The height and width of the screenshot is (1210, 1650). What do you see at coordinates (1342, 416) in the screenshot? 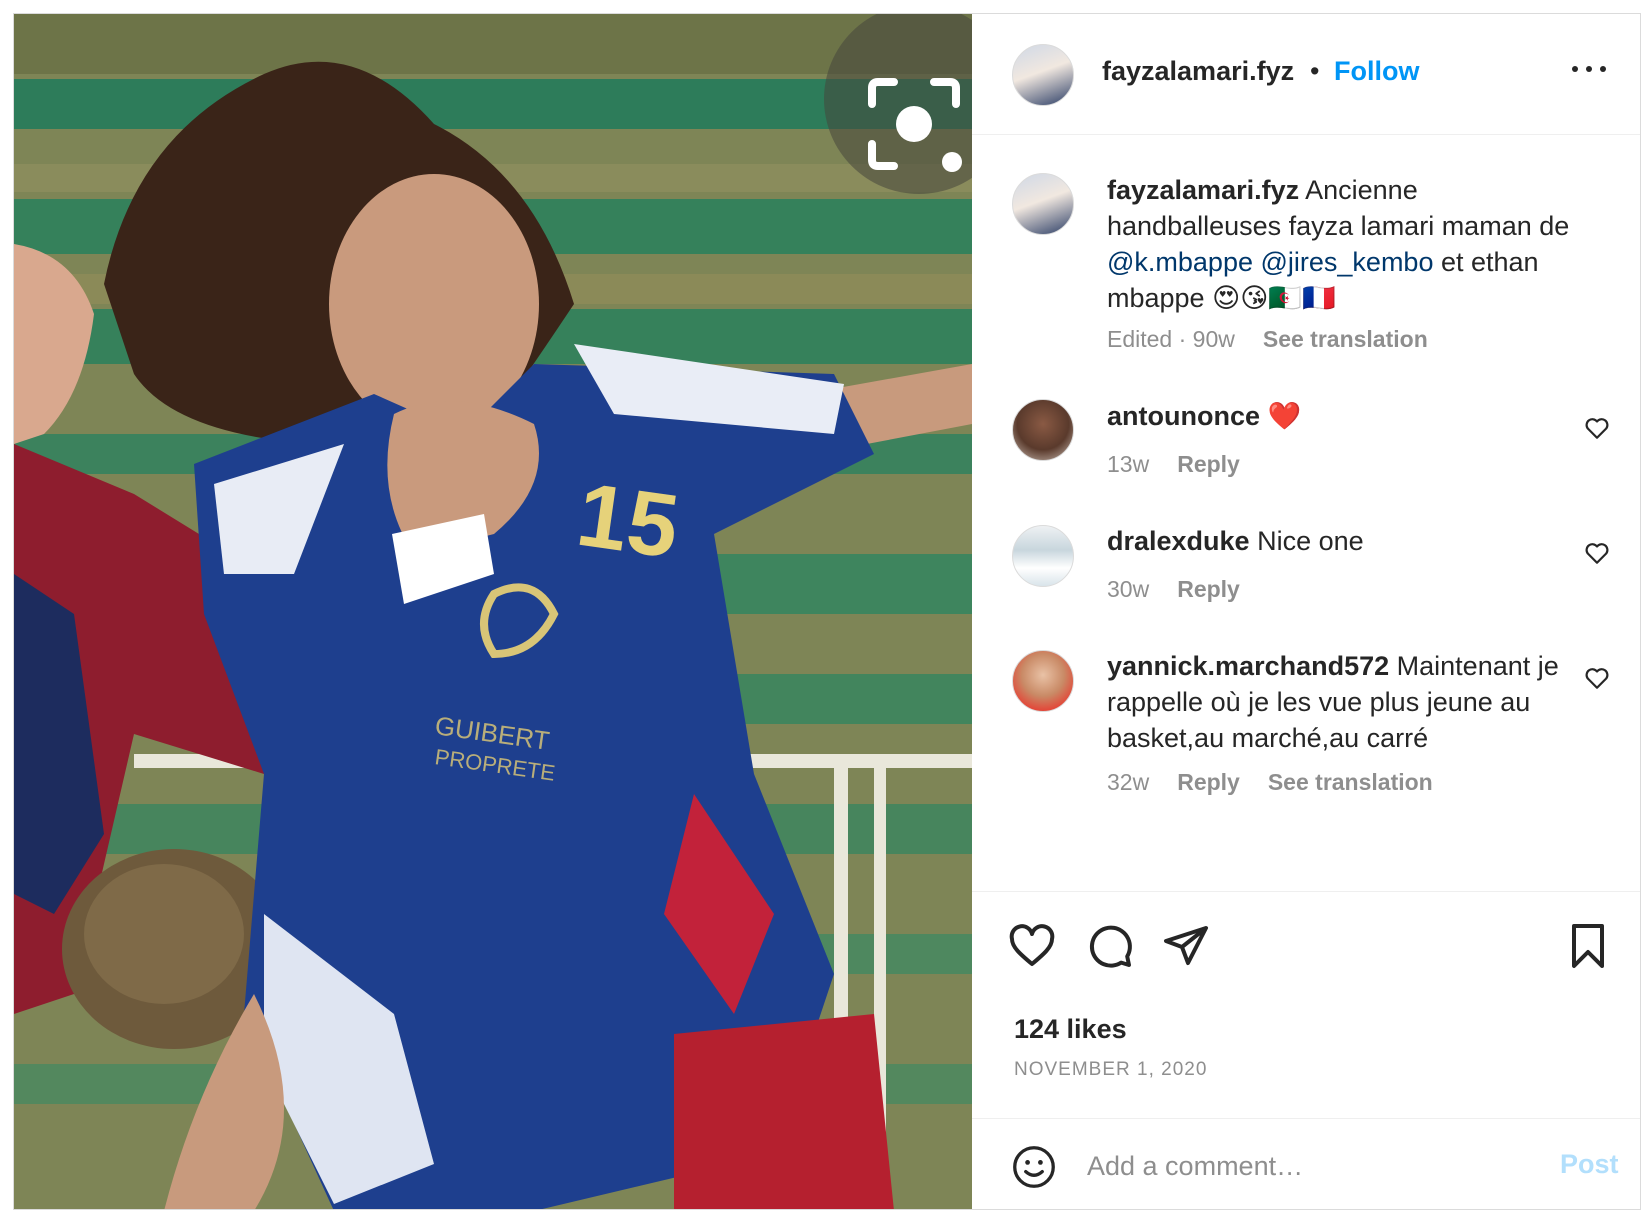
I see `comment-text: antounonce ❤️` at bounding box center [1342, 416].